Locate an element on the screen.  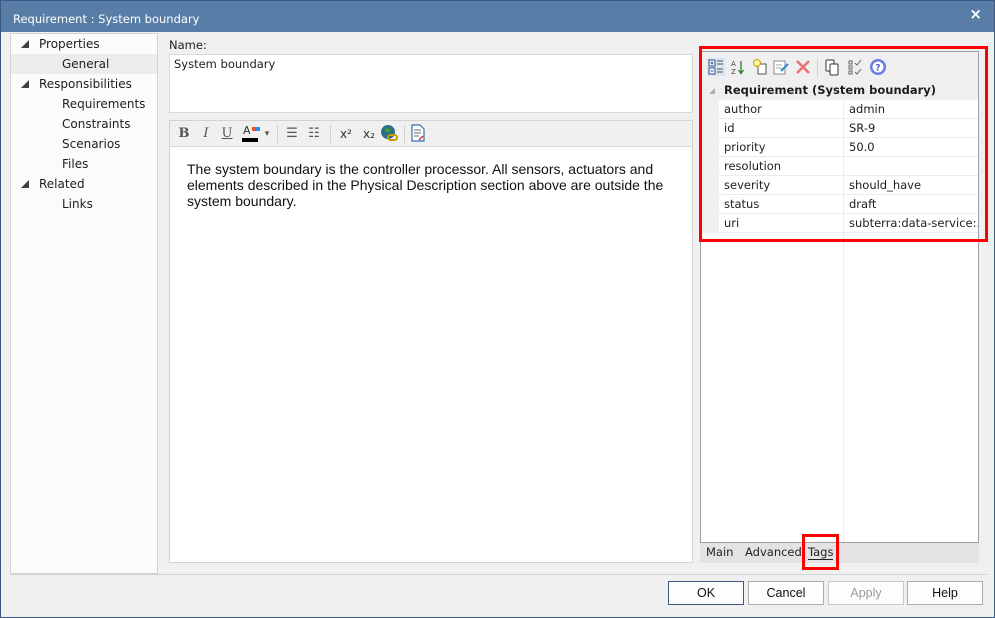
edit-tag-icon is located at coordinates (781, 67).